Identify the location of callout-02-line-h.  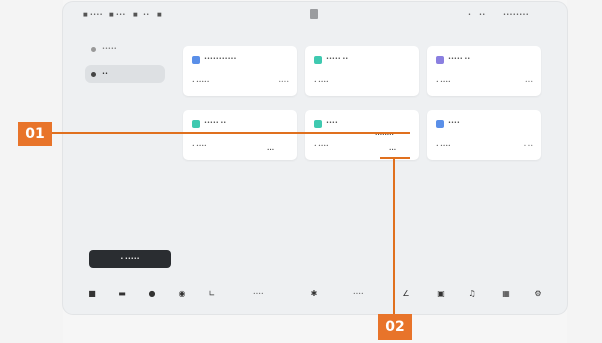
(395, 158).